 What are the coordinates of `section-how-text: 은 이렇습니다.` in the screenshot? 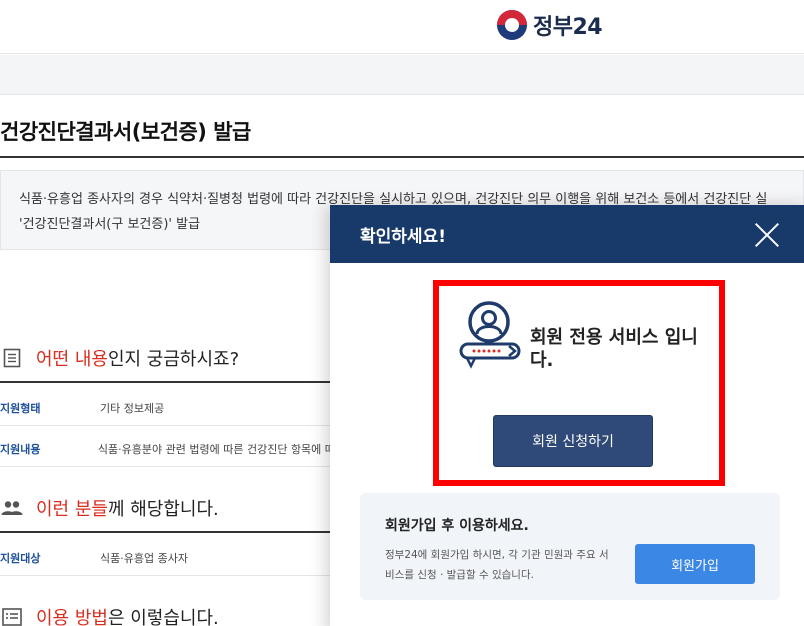 It's located at (163, 617).